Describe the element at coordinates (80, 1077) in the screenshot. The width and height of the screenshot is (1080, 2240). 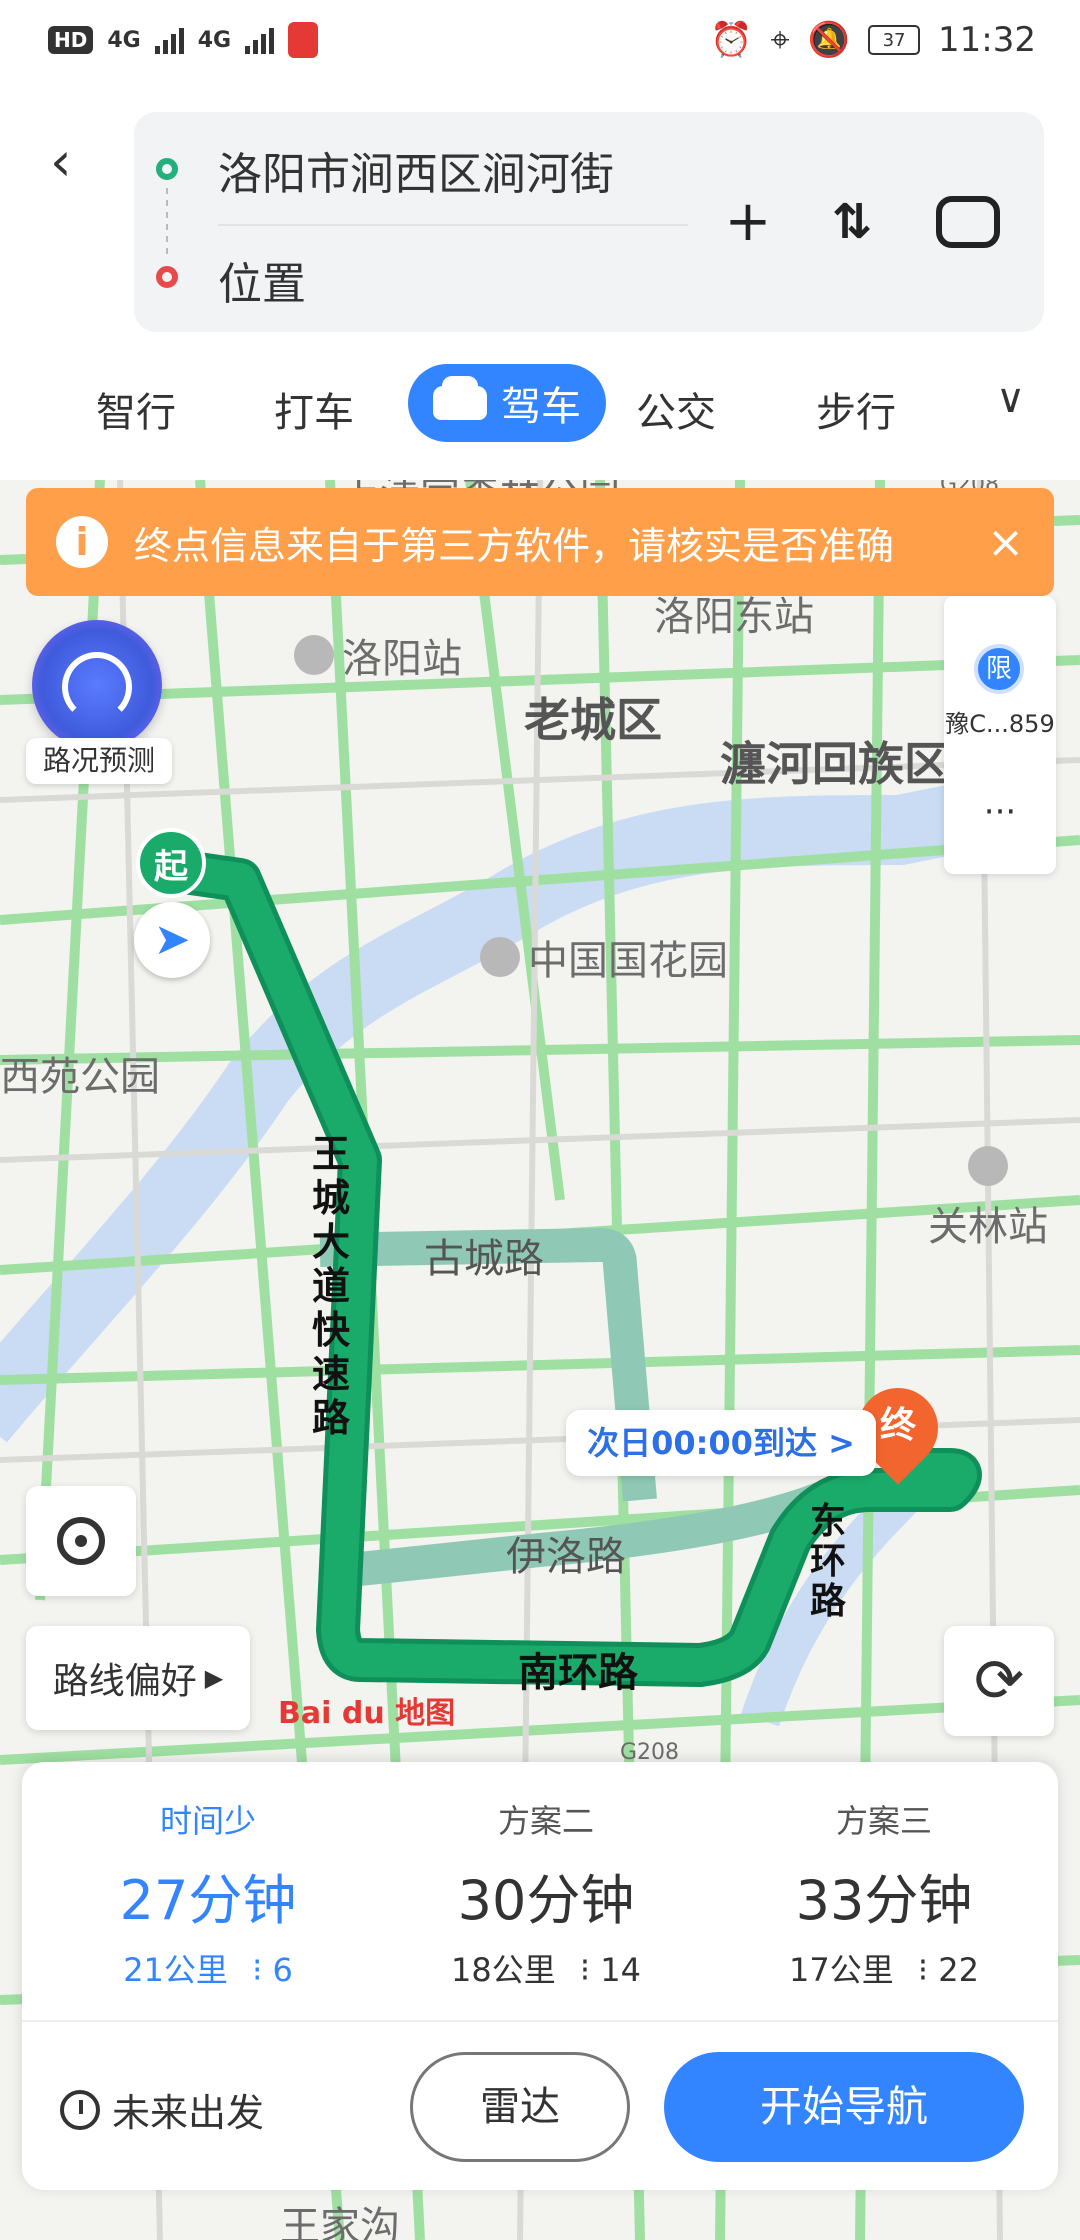
I see `label-xiyuan: 西苑公园` at that location.